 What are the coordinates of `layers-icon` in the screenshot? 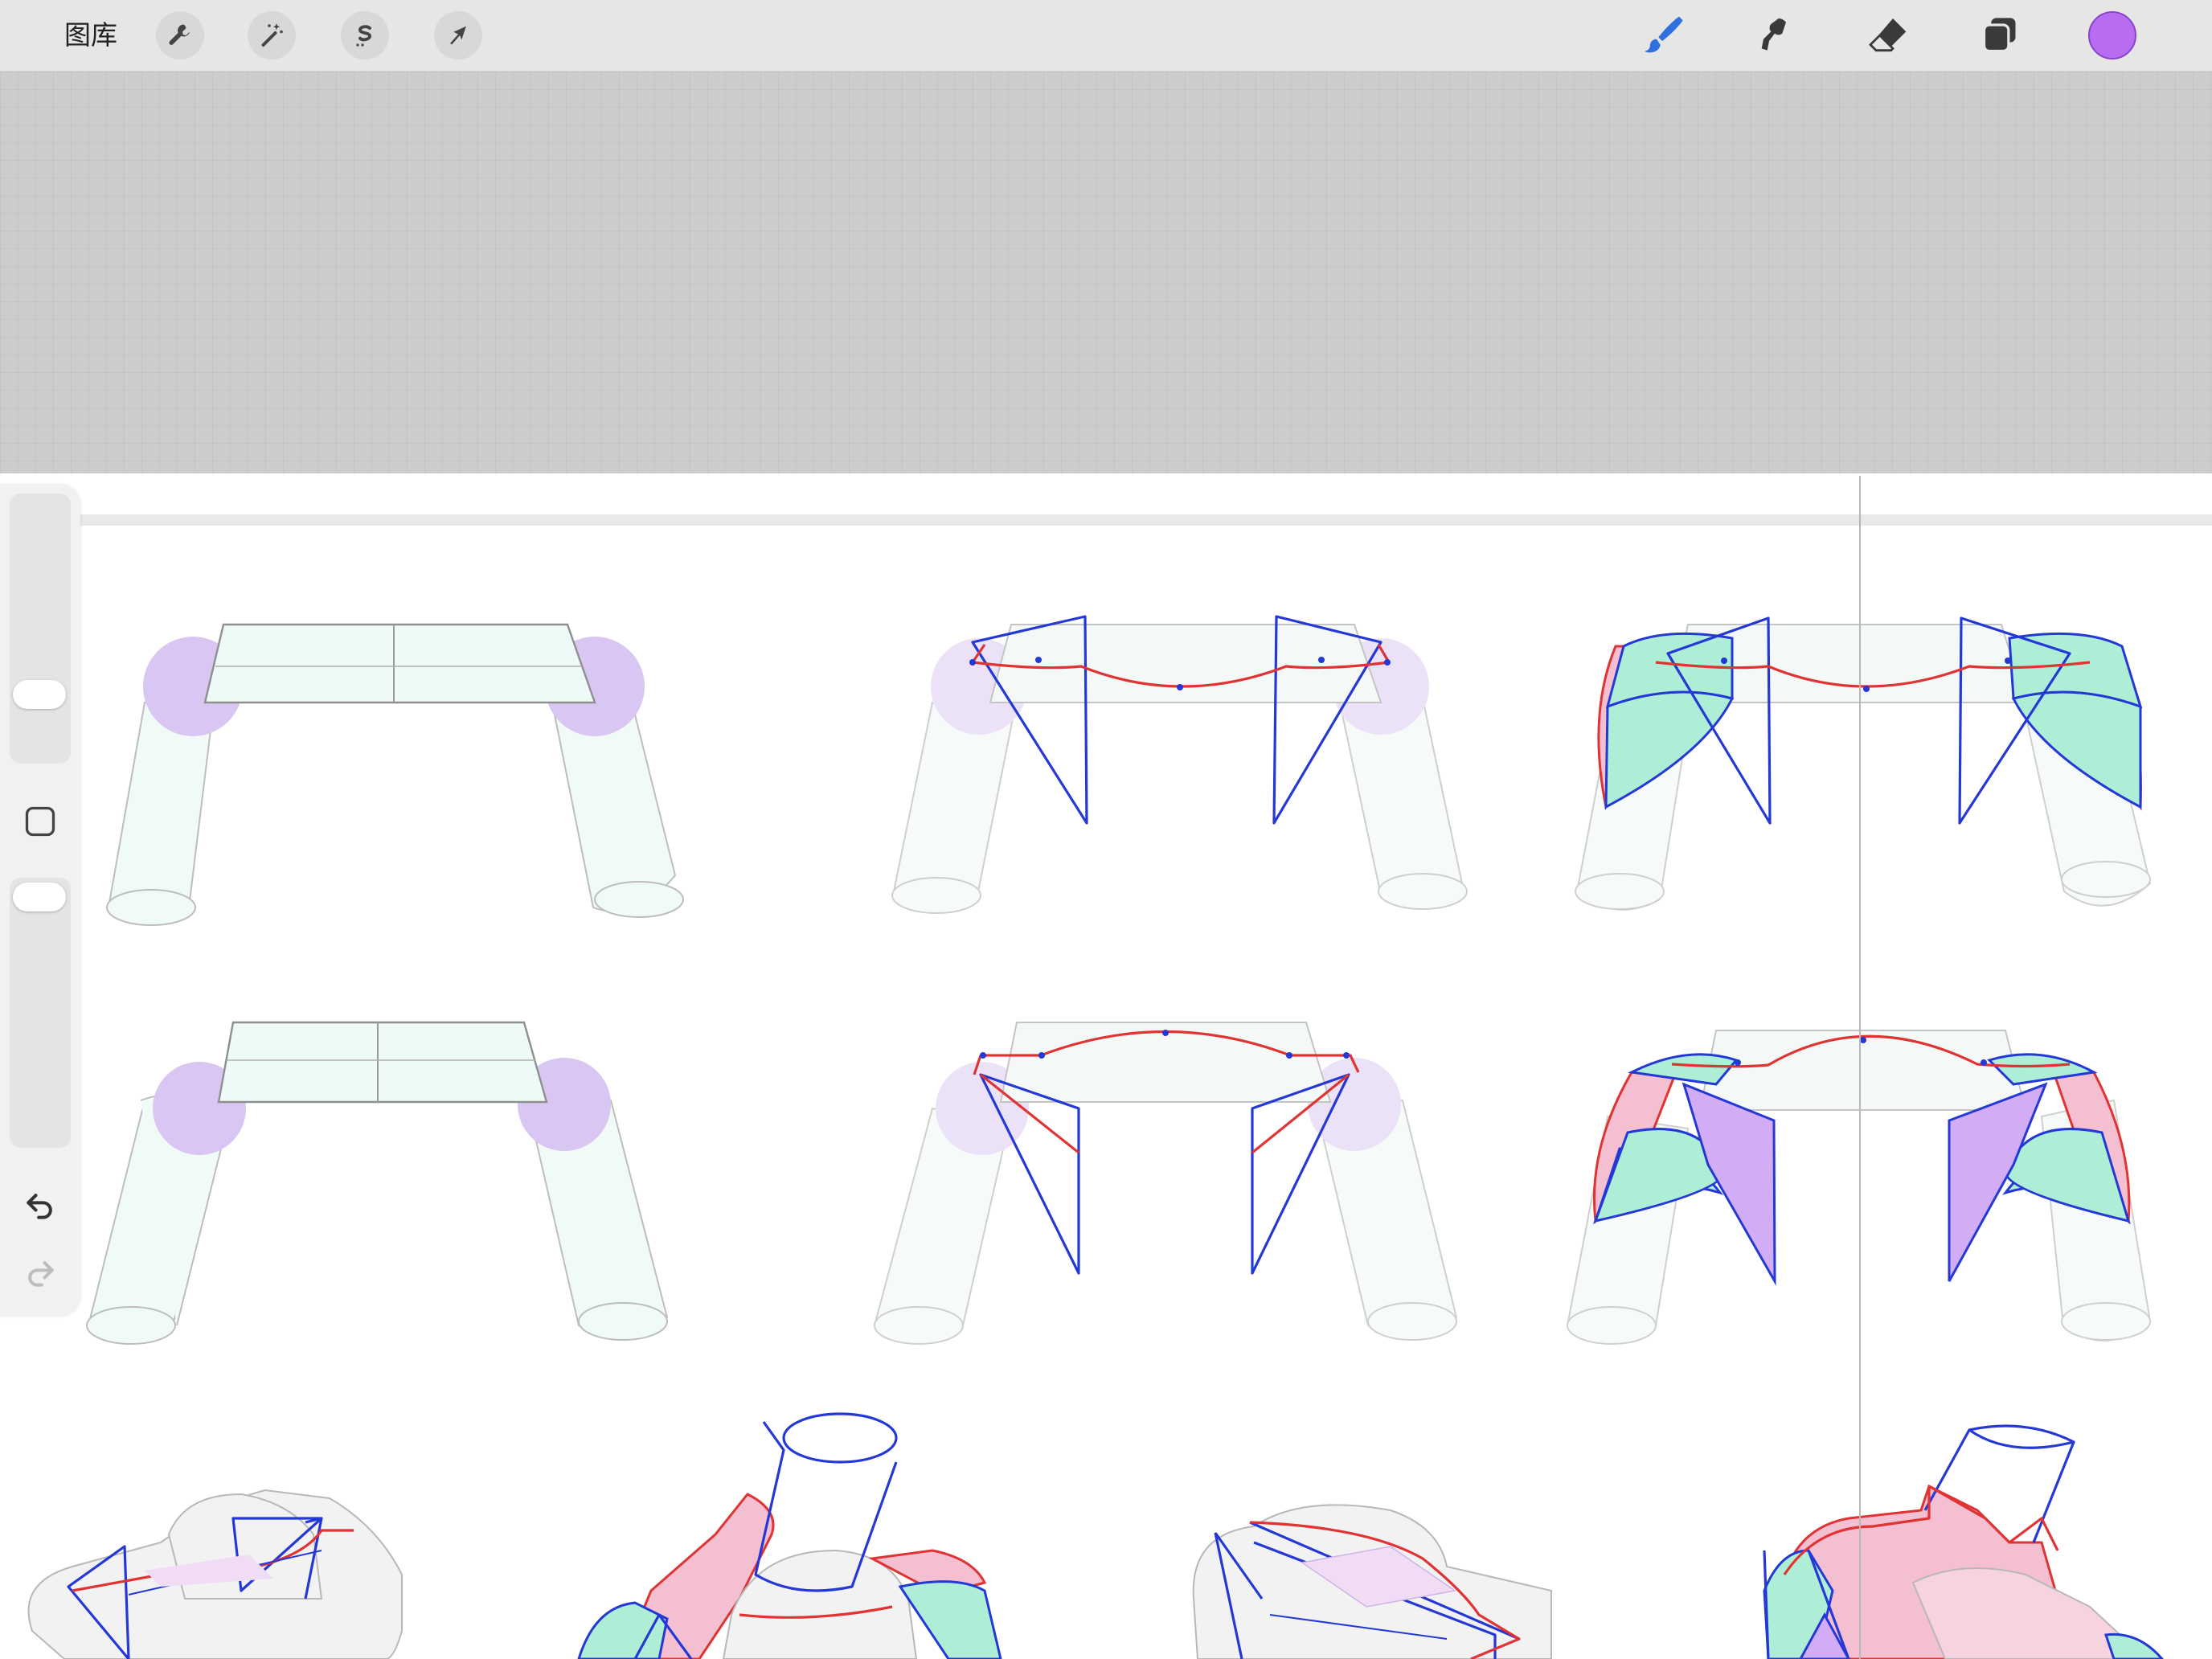 It's located at (1999, 35).